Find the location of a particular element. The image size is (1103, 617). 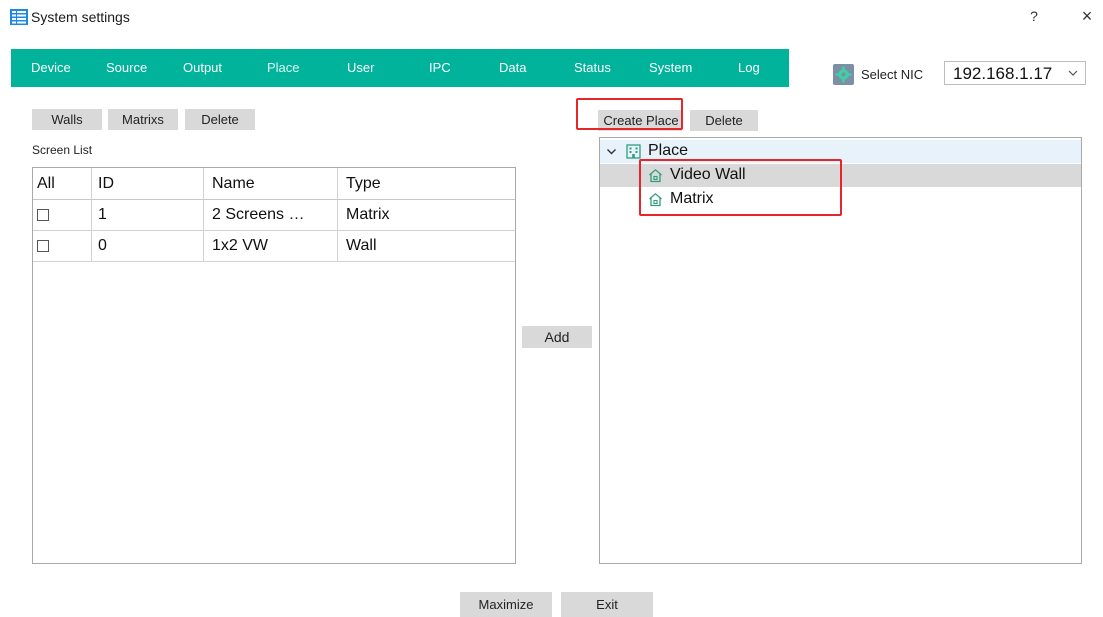

delete-screen-button: Delete is located at coordinates (220, 119).